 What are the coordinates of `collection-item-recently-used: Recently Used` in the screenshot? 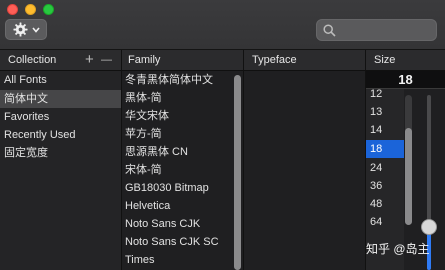 It's located at (60, 135).